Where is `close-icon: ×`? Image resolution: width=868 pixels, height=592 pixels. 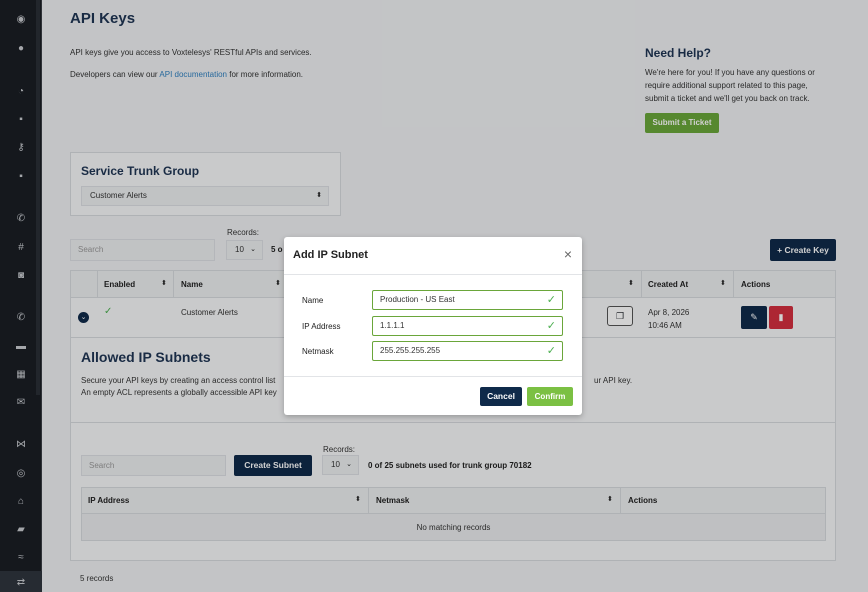 close-icon: × is located at coordinates (568, 254).